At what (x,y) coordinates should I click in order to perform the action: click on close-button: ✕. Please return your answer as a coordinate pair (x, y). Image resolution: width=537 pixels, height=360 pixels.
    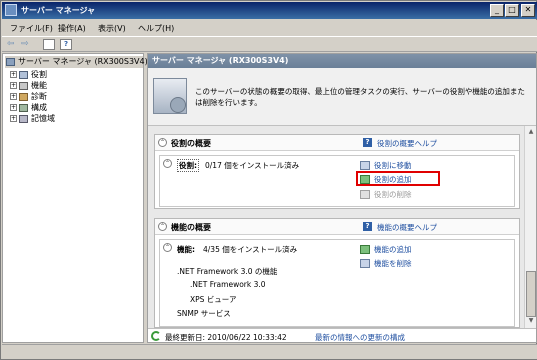
    Looking at the image, I should click on (528, 10).